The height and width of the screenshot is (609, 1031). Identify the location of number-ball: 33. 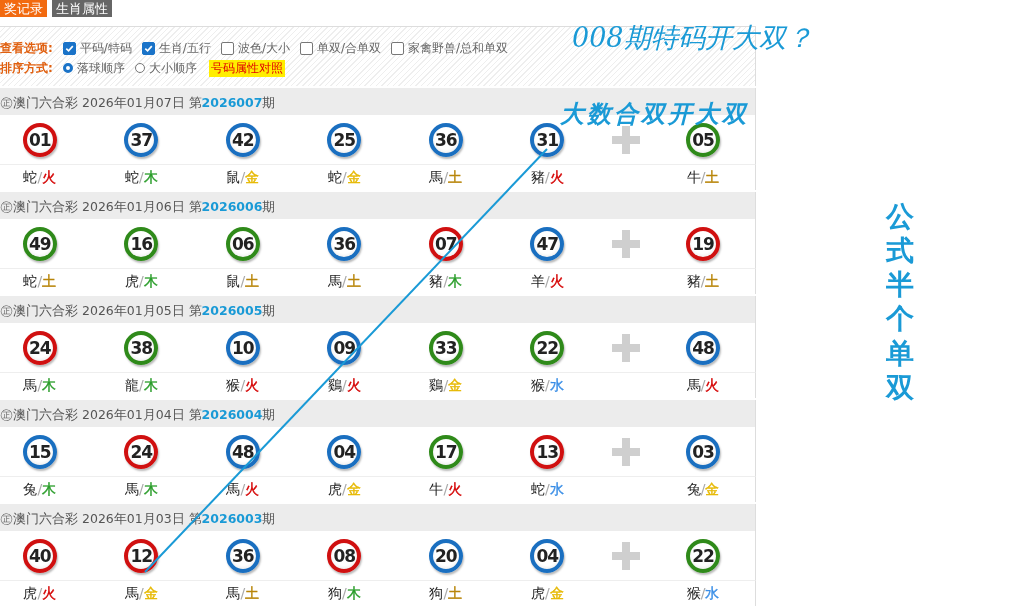
(445, 347).